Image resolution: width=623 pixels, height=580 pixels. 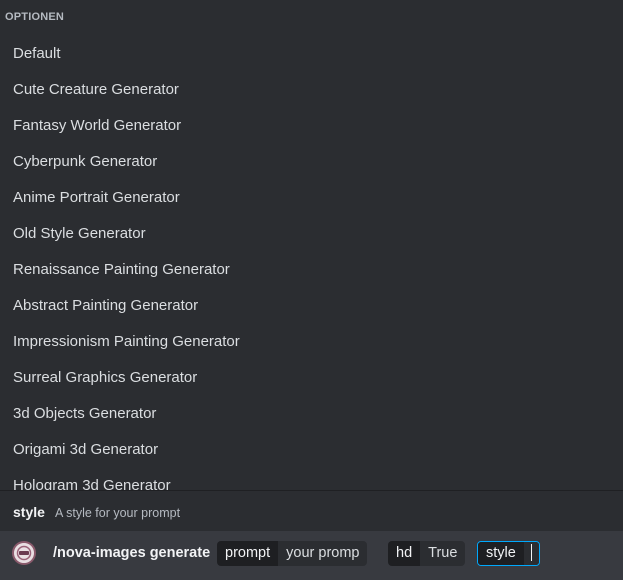 I want to click on option-item-anime-portrait: Anime Portrait Generator, so click(x=311, y=198).